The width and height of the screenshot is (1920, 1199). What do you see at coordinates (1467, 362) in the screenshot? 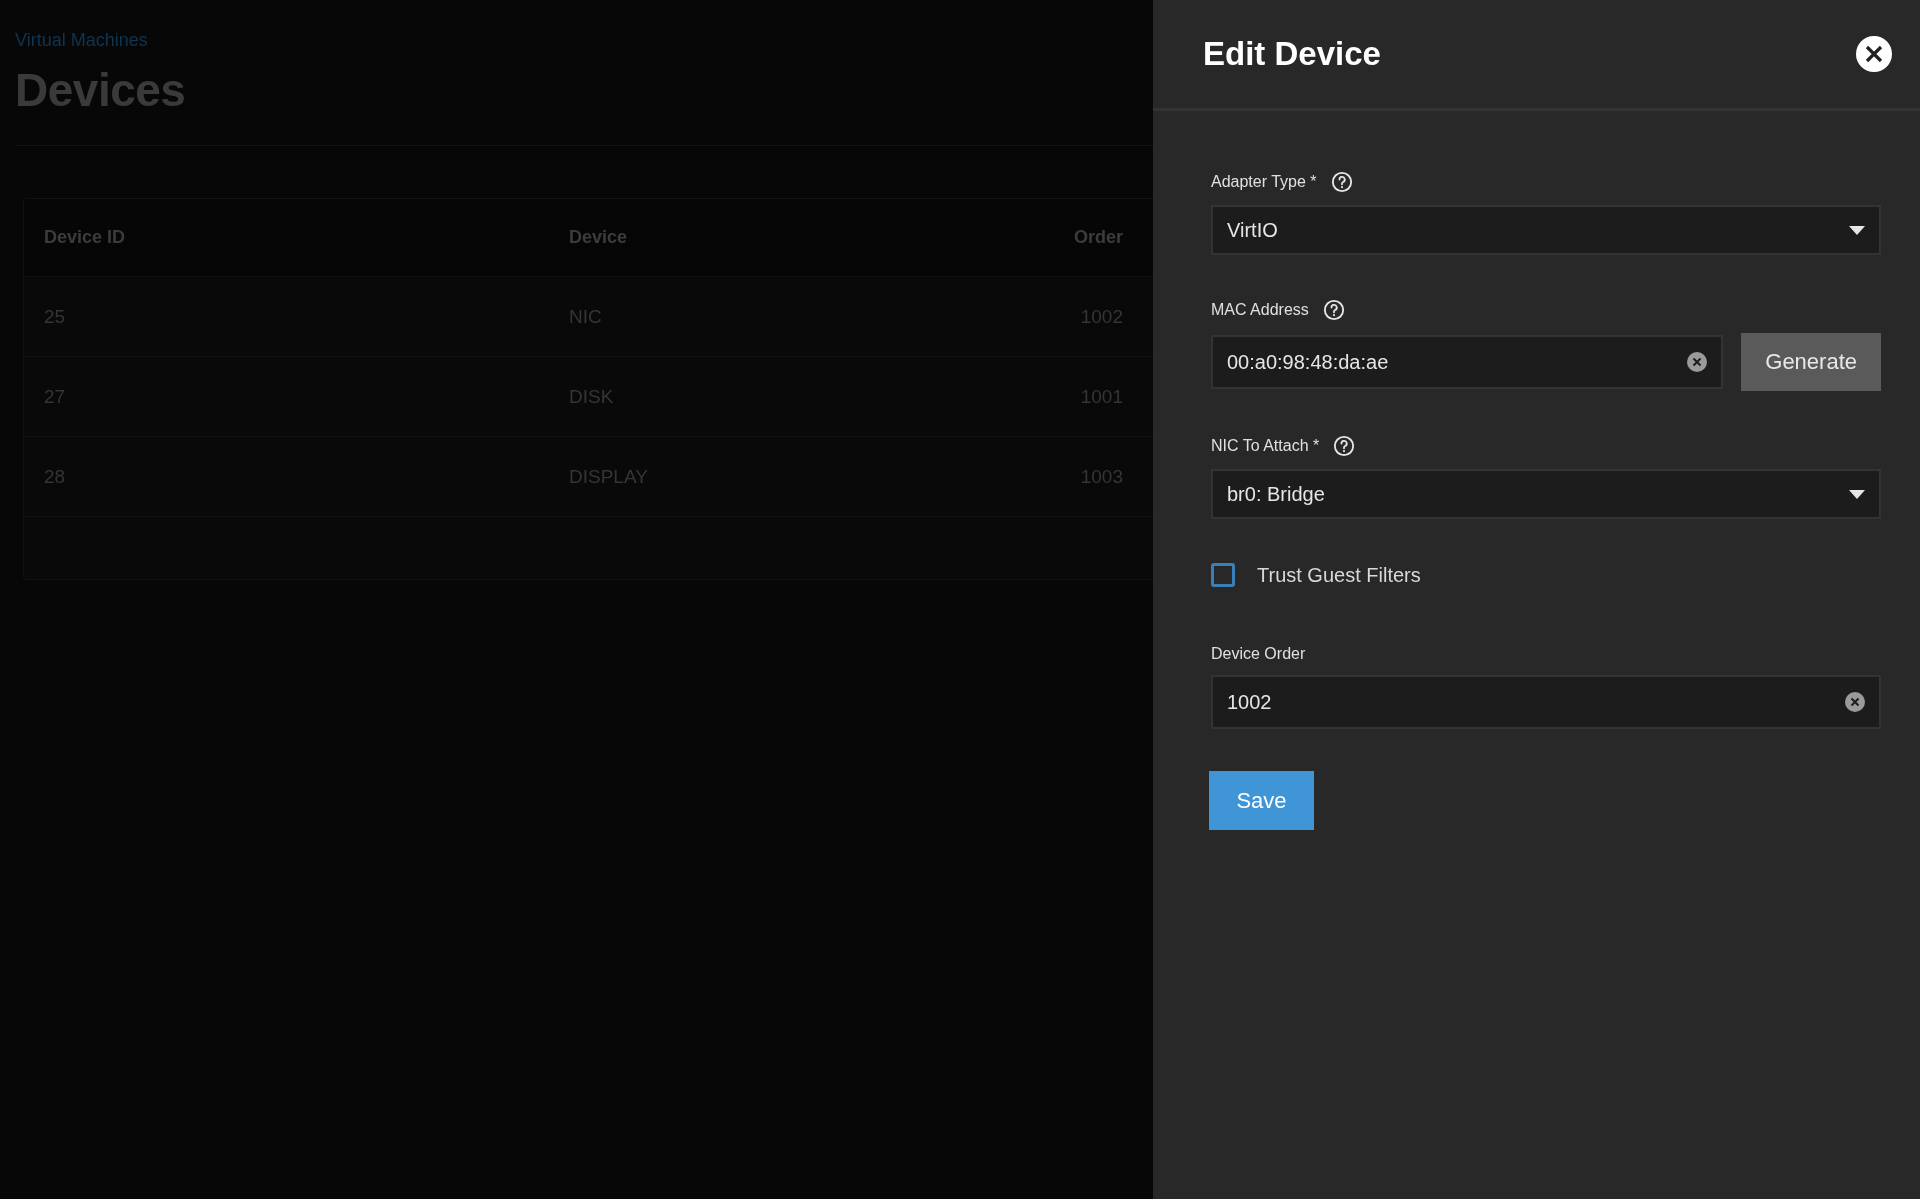
I see `input-field: 00:a0:98:48:da:ae` at bounding box center [1467, 362].